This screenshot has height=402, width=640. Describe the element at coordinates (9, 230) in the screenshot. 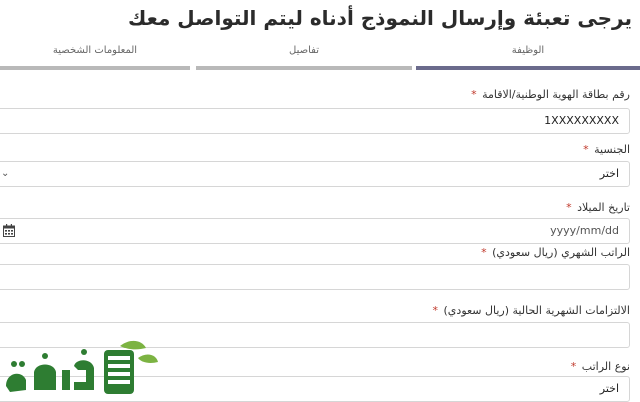

I see `calendar-icon` at that location.